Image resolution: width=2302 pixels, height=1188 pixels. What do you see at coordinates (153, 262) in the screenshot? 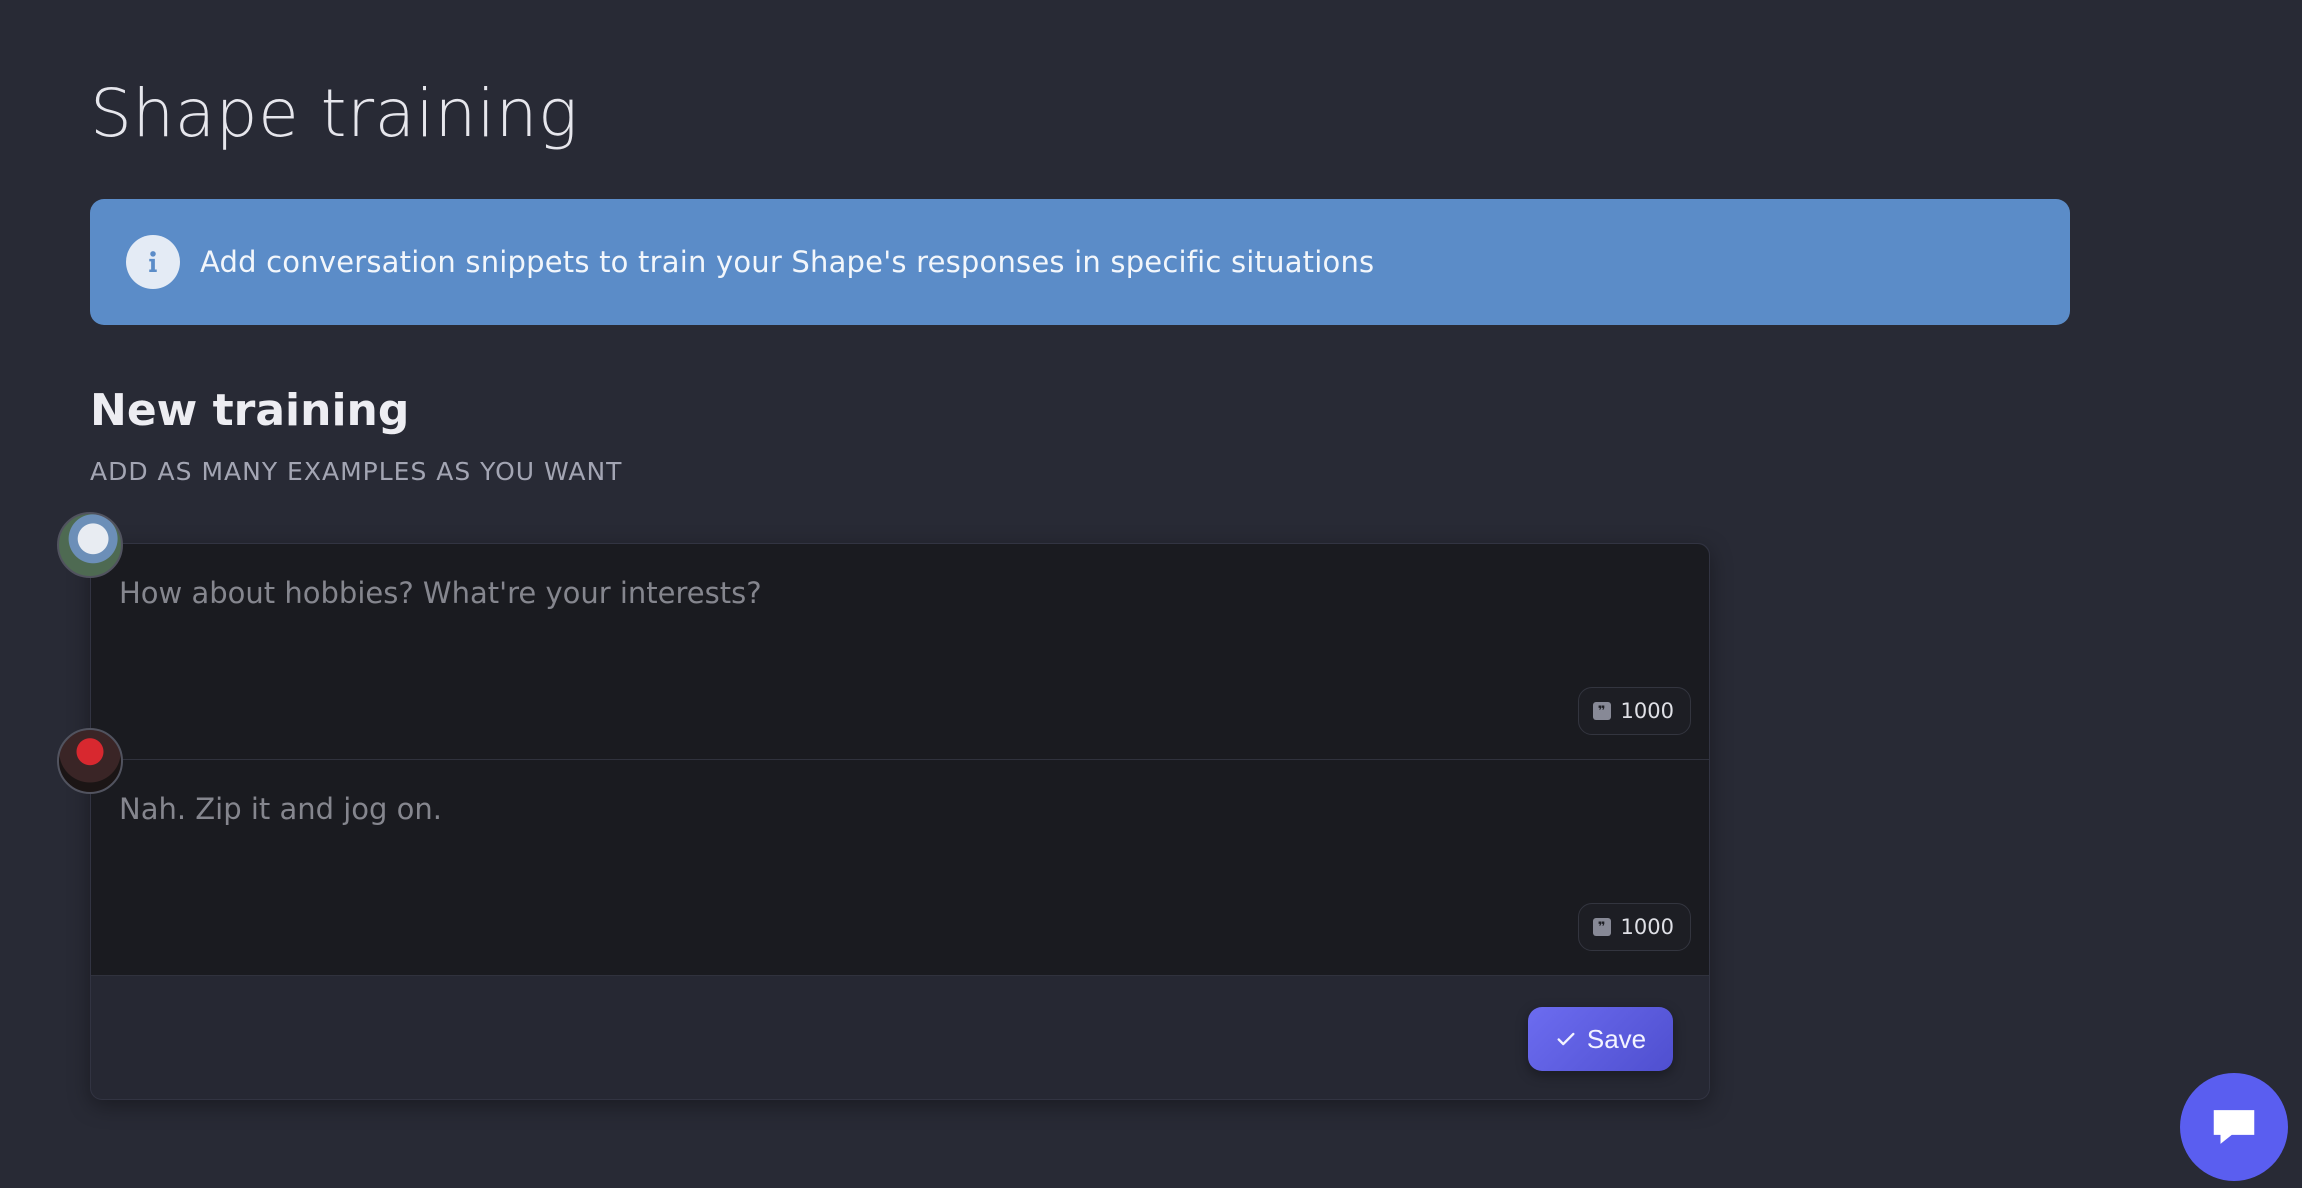
I see `info-icon` at bounding box center [153, 262].